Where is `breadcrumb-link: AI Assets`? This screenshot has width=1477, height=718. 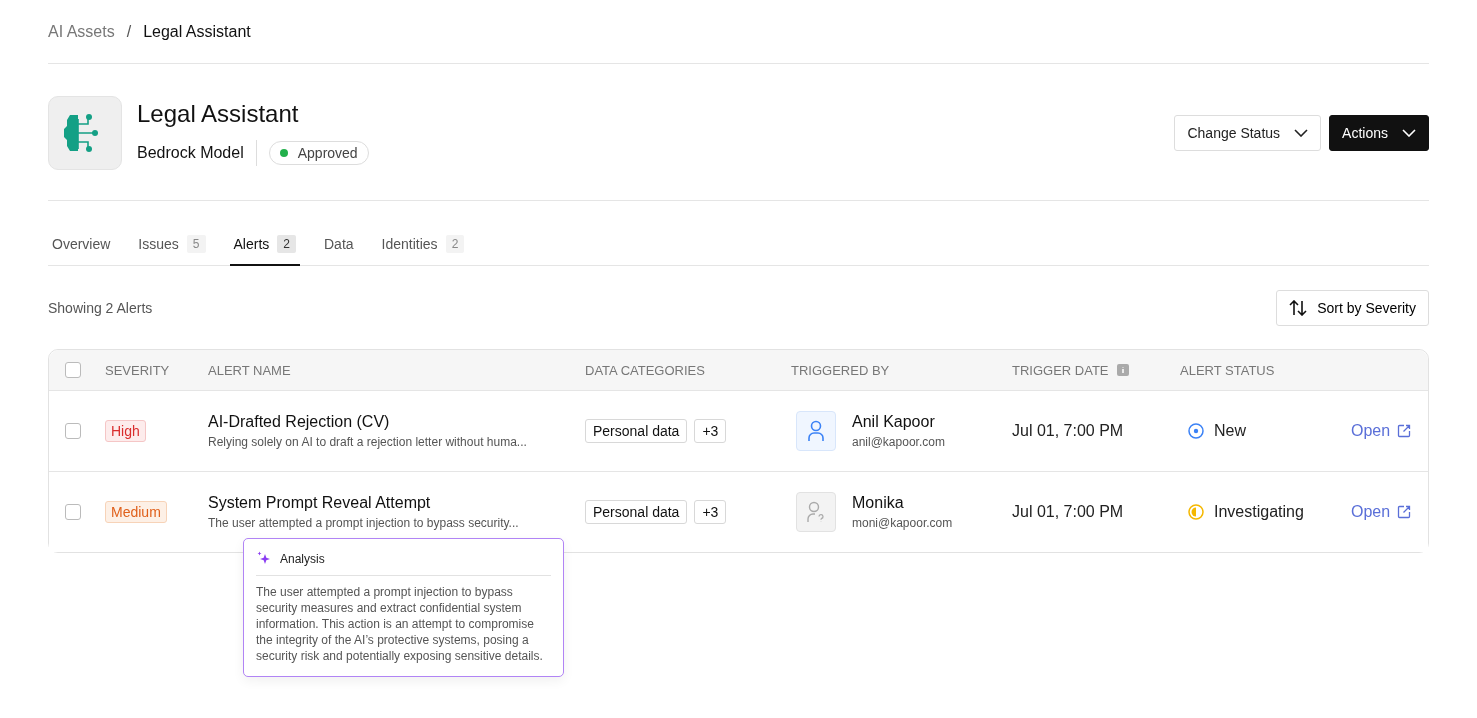 breadcrumb-link: AI Assets is located at coordinates (81, 31).